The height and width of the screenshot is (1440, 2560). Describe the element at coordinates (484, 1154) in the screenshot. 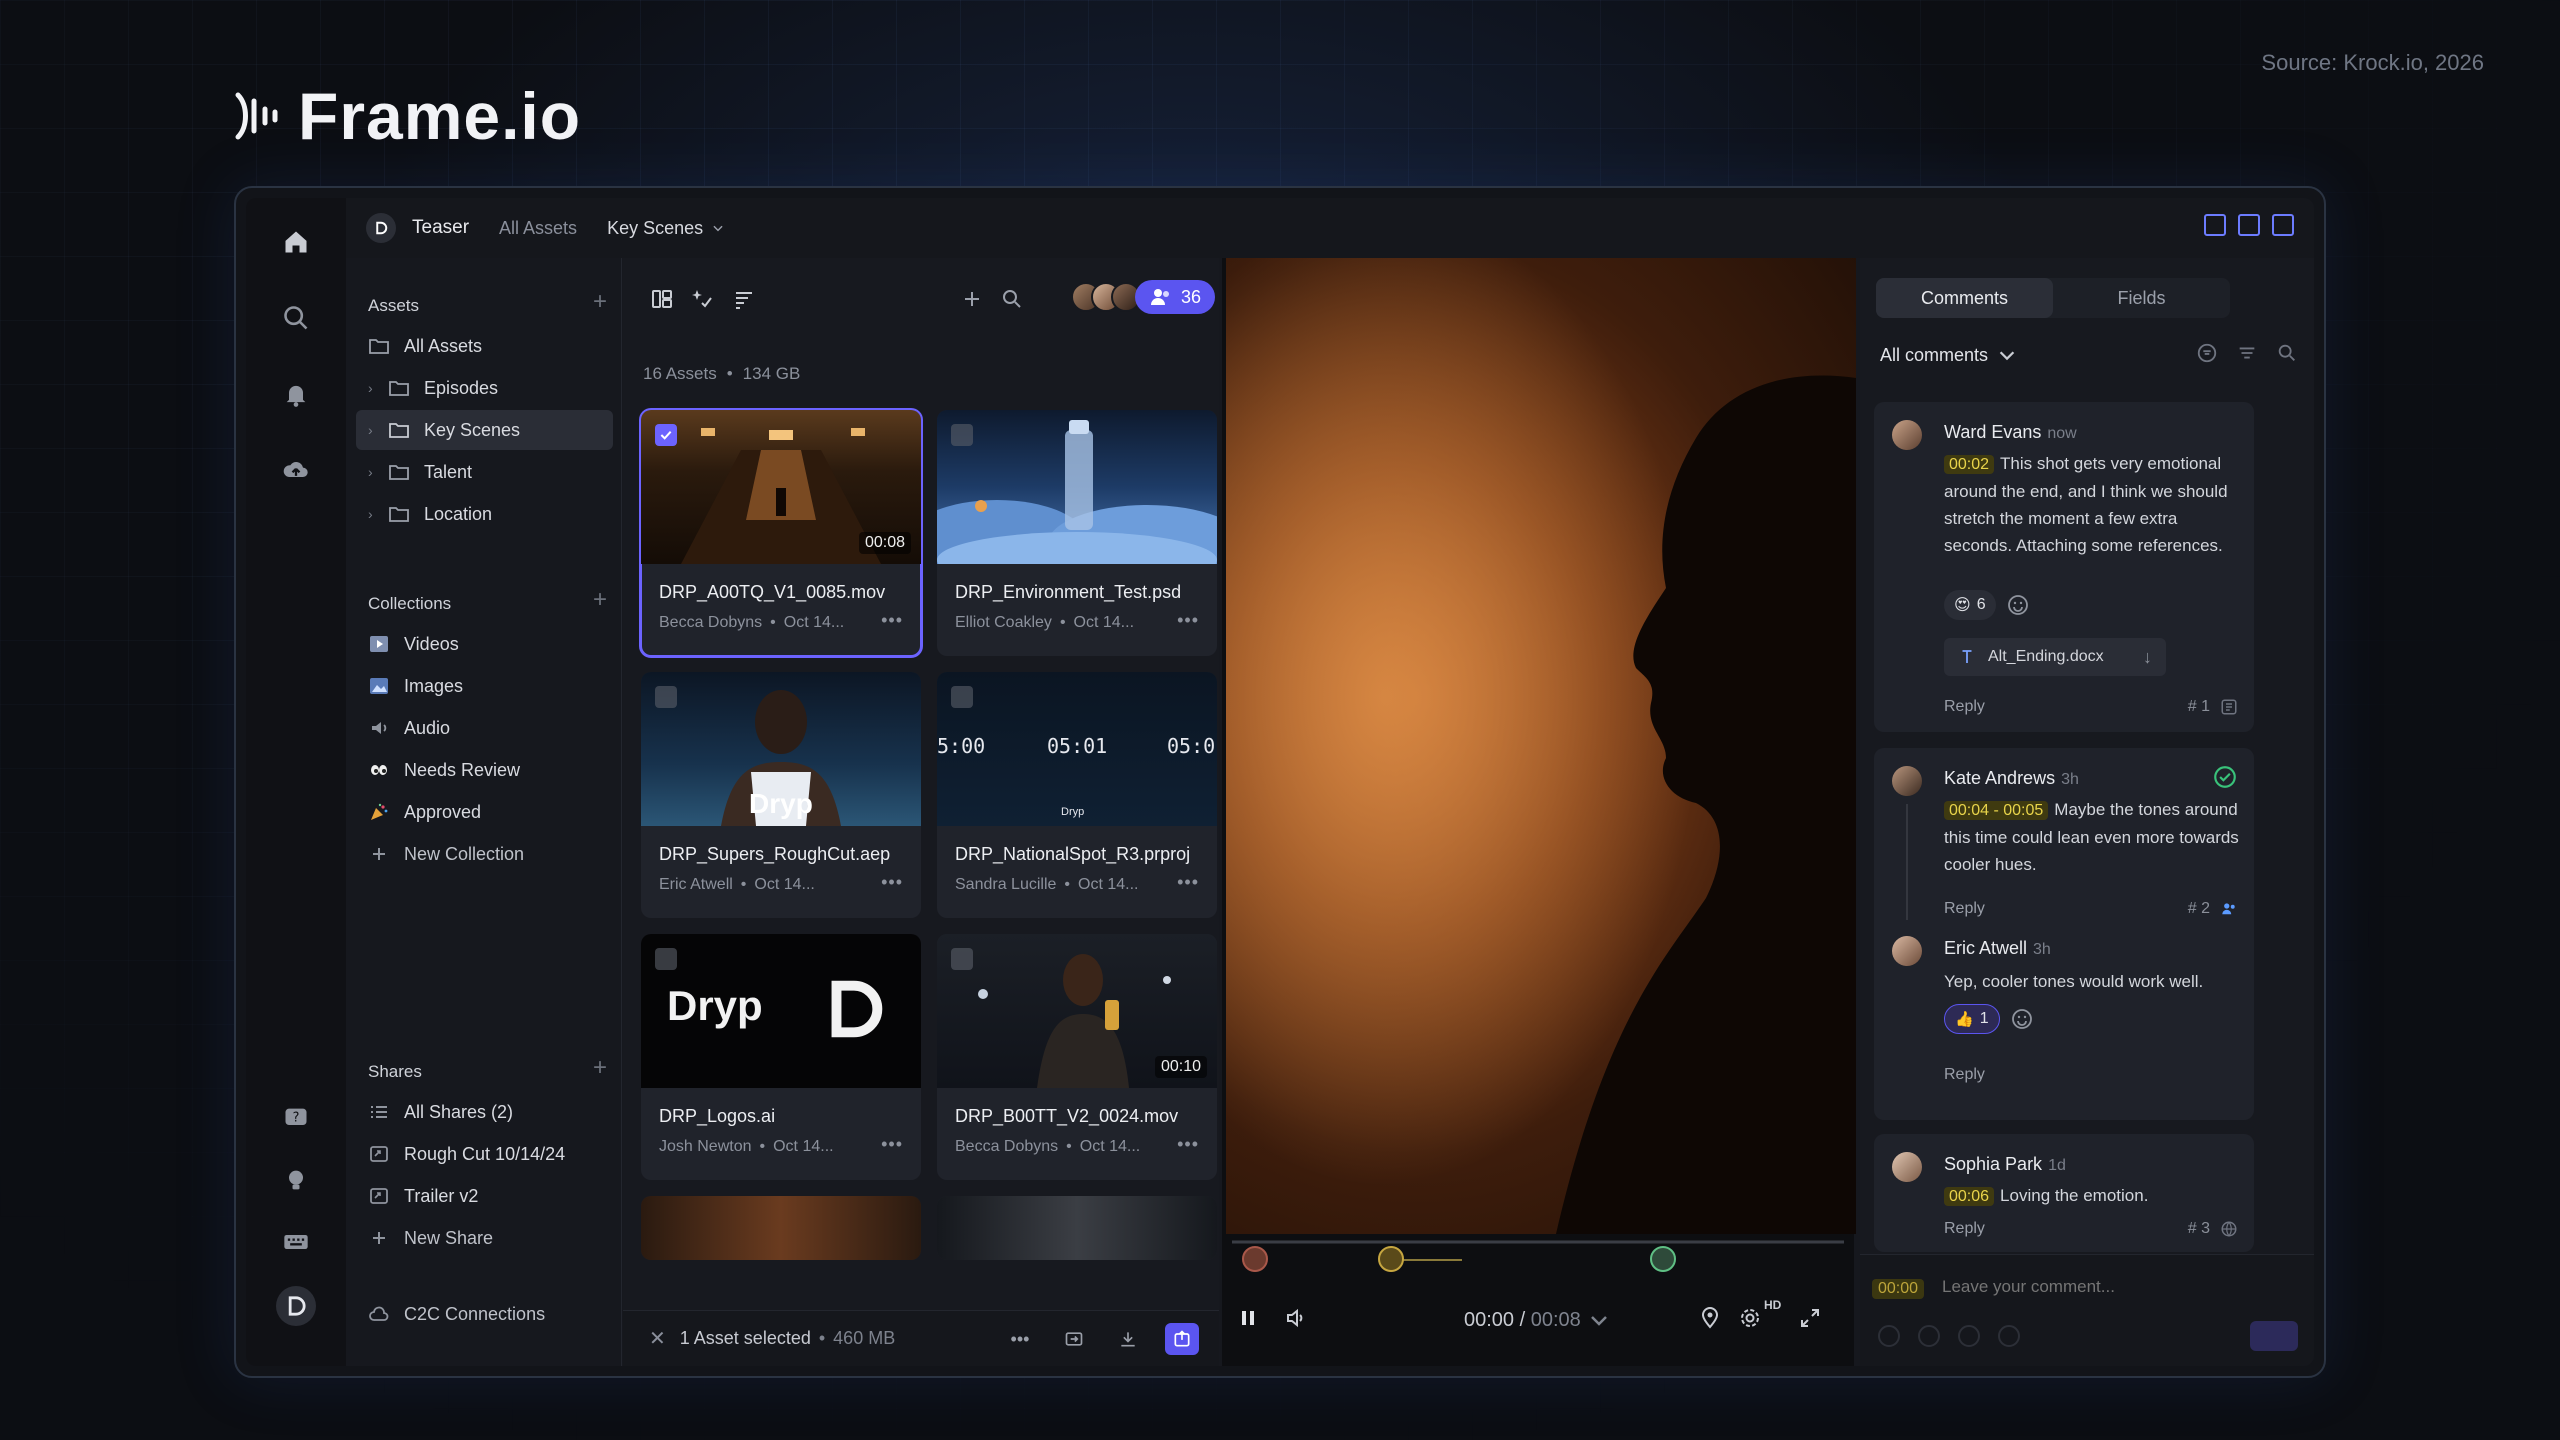

I see `sidebar-item-rough-cut: Rough Cut 10/14/24` at that location.